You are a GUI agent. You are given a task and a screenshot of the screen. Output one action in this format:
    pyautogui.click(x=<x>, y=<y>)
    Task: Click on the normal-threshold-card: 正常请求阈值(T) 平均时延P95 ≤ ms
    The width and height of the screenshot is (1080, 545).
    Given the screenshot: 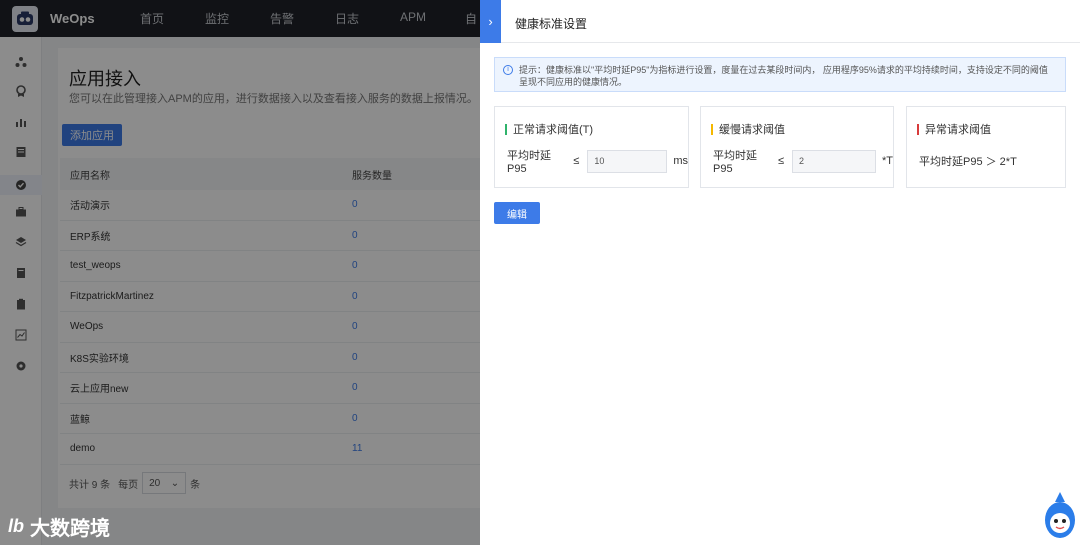 What is the action you would take?
    pyautogui.click(x=591, y=147)
    